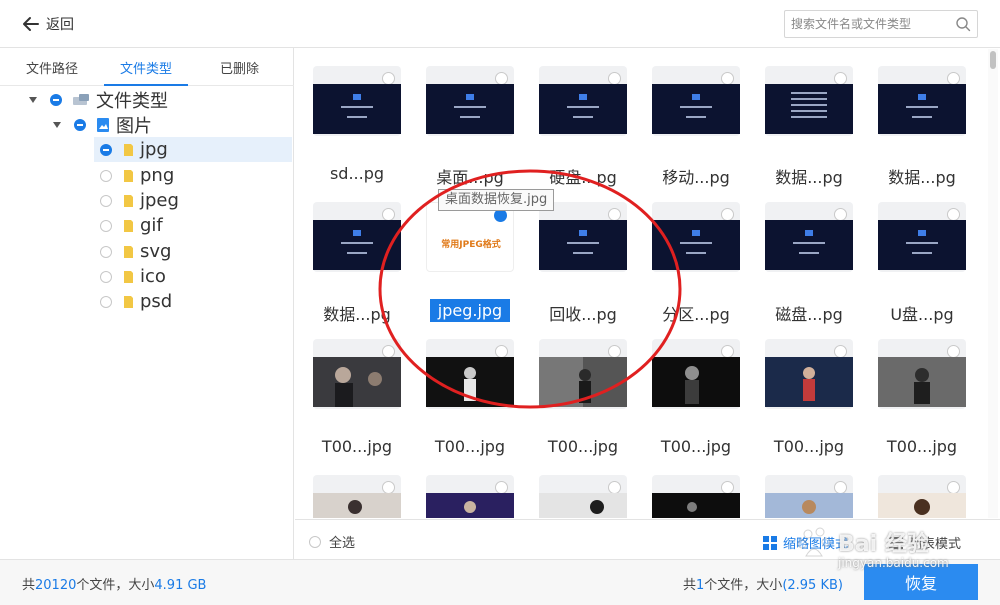  I want to click on file-name: 分区...pg, so click(696, 314).